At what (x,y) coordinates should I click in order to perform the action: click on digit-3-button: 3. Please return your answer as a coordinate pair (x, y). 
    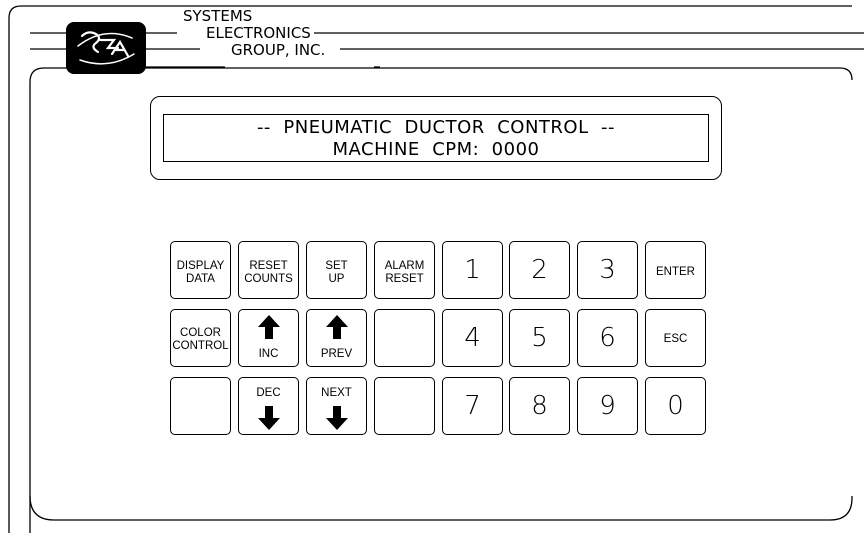
    Looking at the image, I should click on (607, 270).